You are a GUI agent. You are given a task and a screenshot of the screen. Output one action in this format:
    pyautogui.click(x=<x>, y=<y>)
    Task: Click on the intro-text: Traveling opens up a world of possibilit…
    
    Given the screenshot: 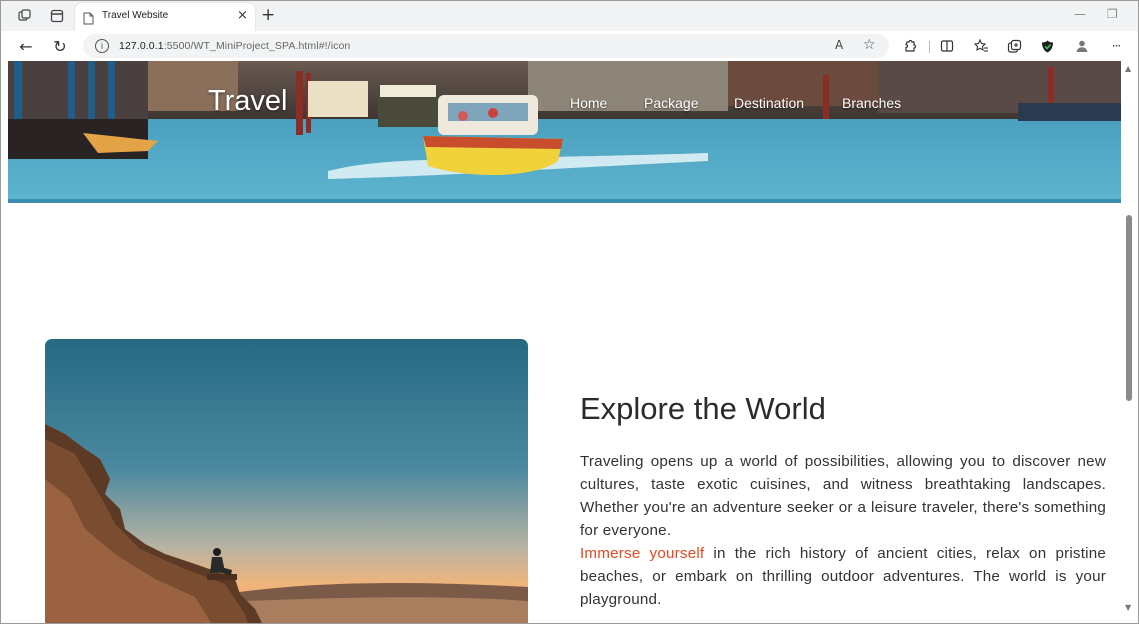 What is the action you would take?
    pyautogui.click(x=843, y=530)
    